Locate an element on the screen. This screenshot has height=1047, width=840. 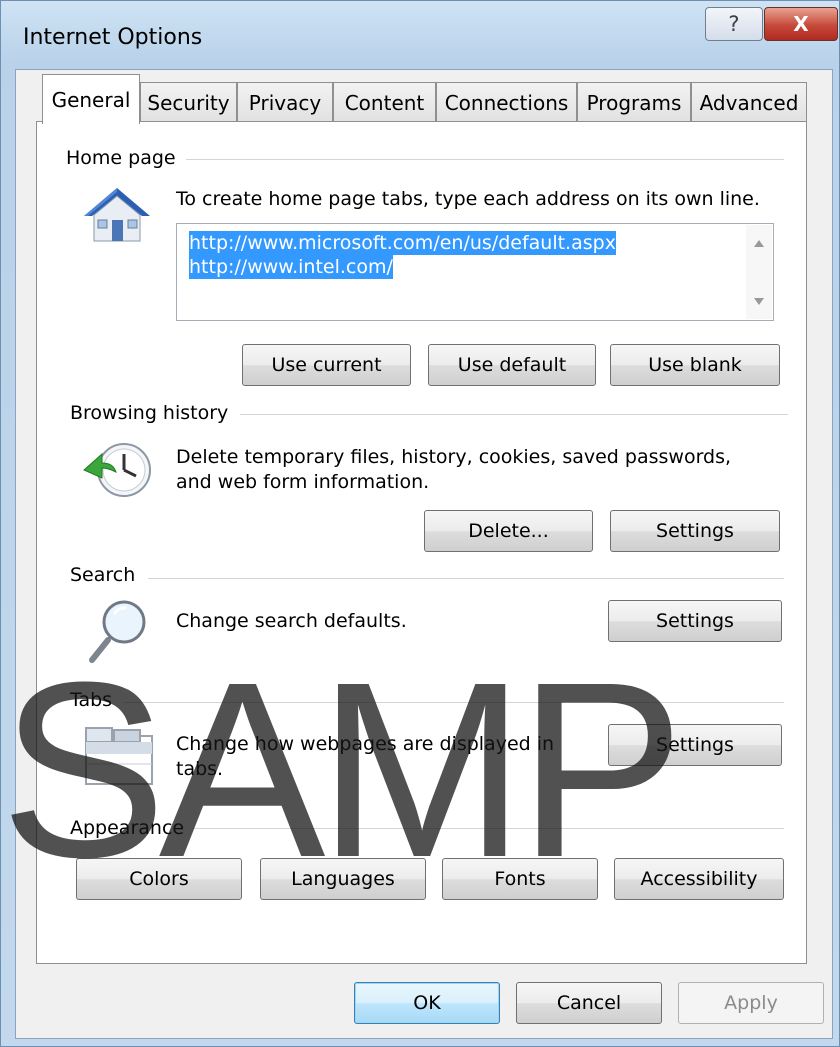
tab-security: Security is located at coordinates (188, 102).